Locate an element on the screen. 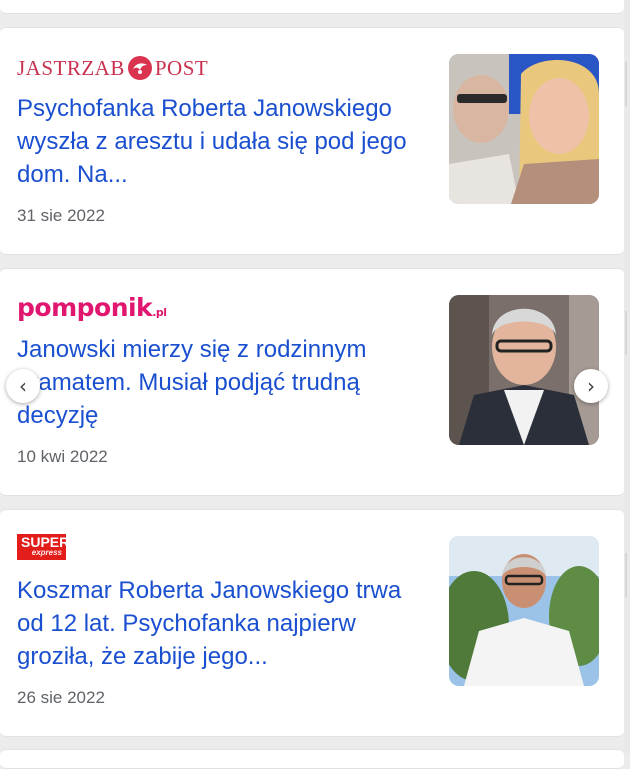  logo-text: pomponik is located at coordinates (85, 307).